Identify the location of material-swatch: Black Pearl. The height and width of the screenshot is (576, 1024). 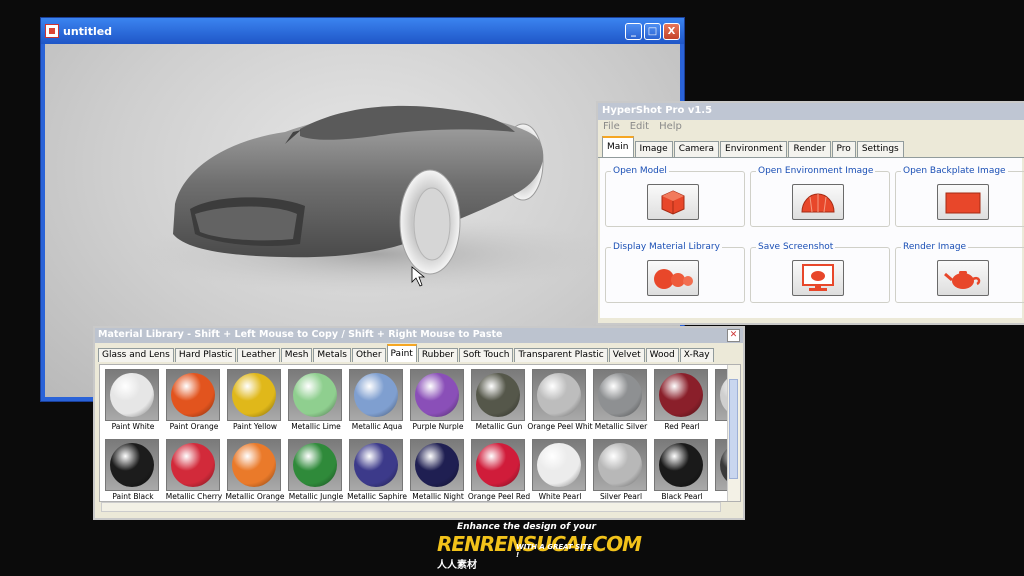
(682, 469).